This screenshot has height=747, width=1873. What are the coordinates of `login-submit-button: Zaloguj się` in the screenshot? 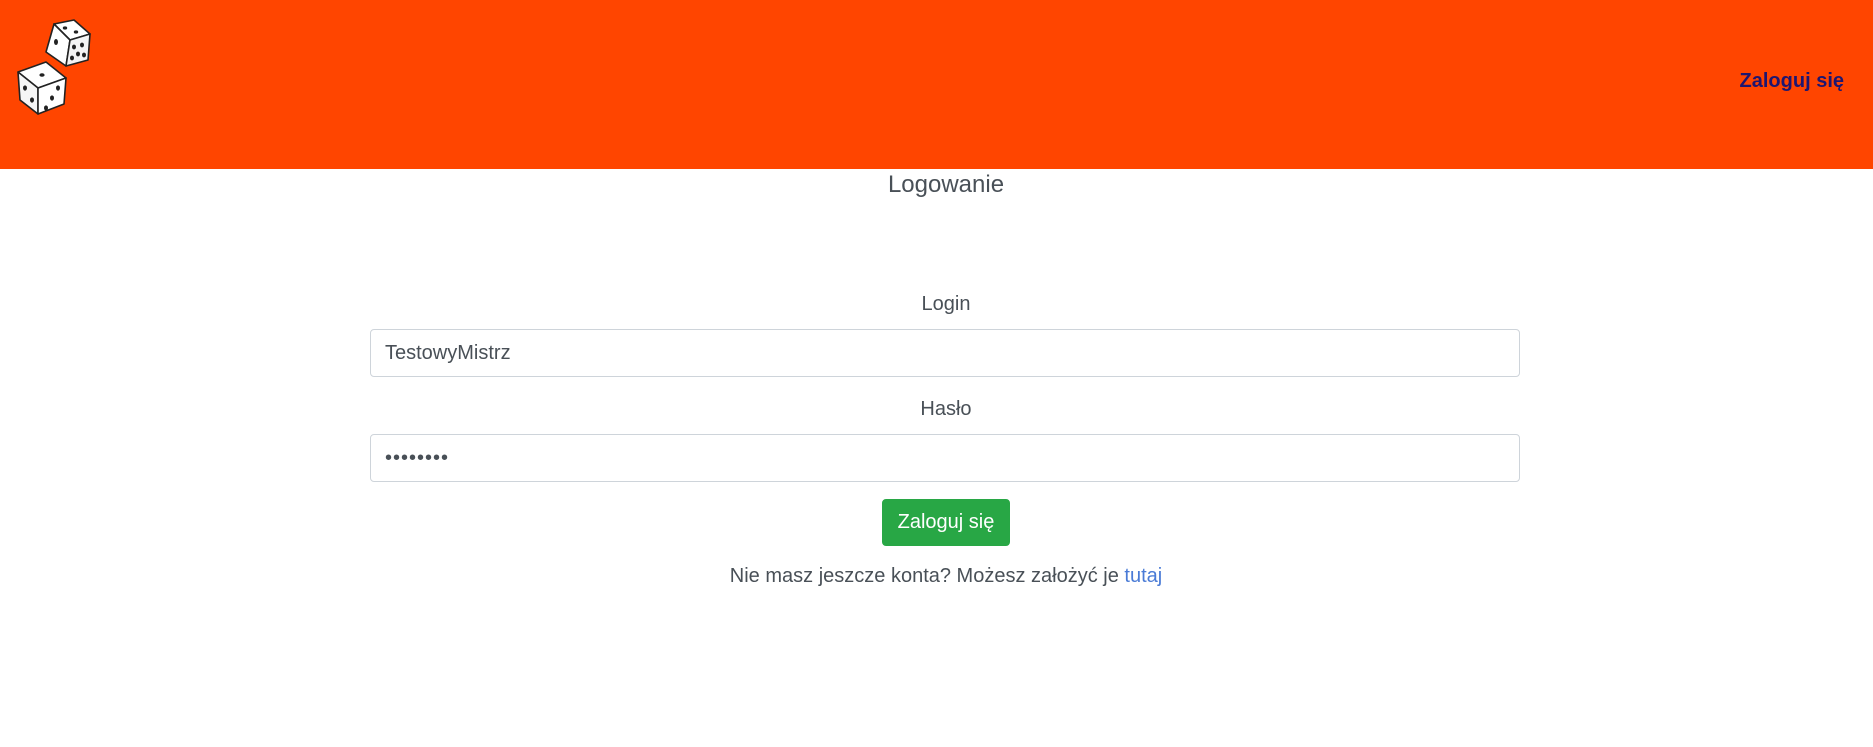 It's located at (946, 522).